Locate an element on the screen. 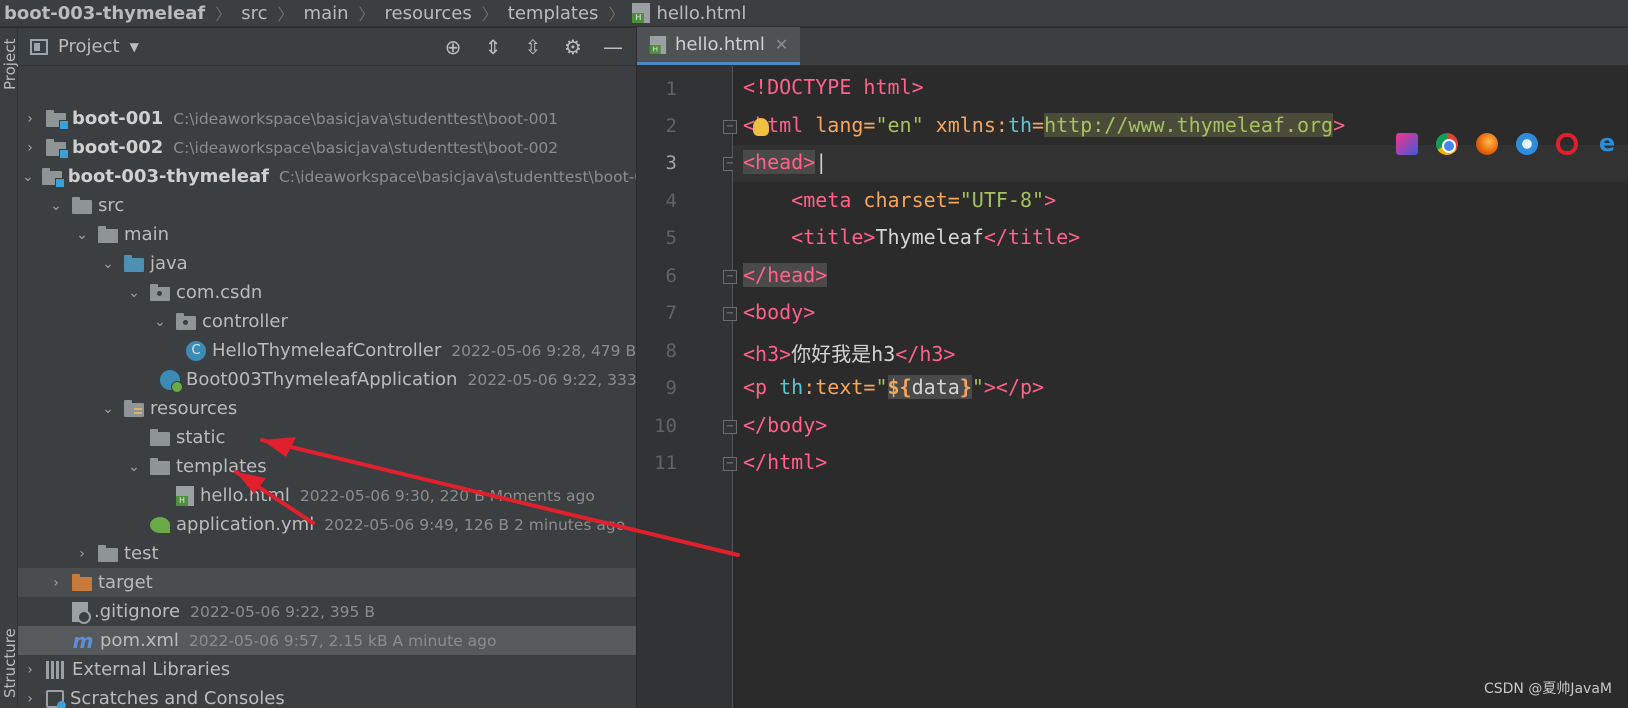  chrome-icon is located at coordinates (1447, 144).